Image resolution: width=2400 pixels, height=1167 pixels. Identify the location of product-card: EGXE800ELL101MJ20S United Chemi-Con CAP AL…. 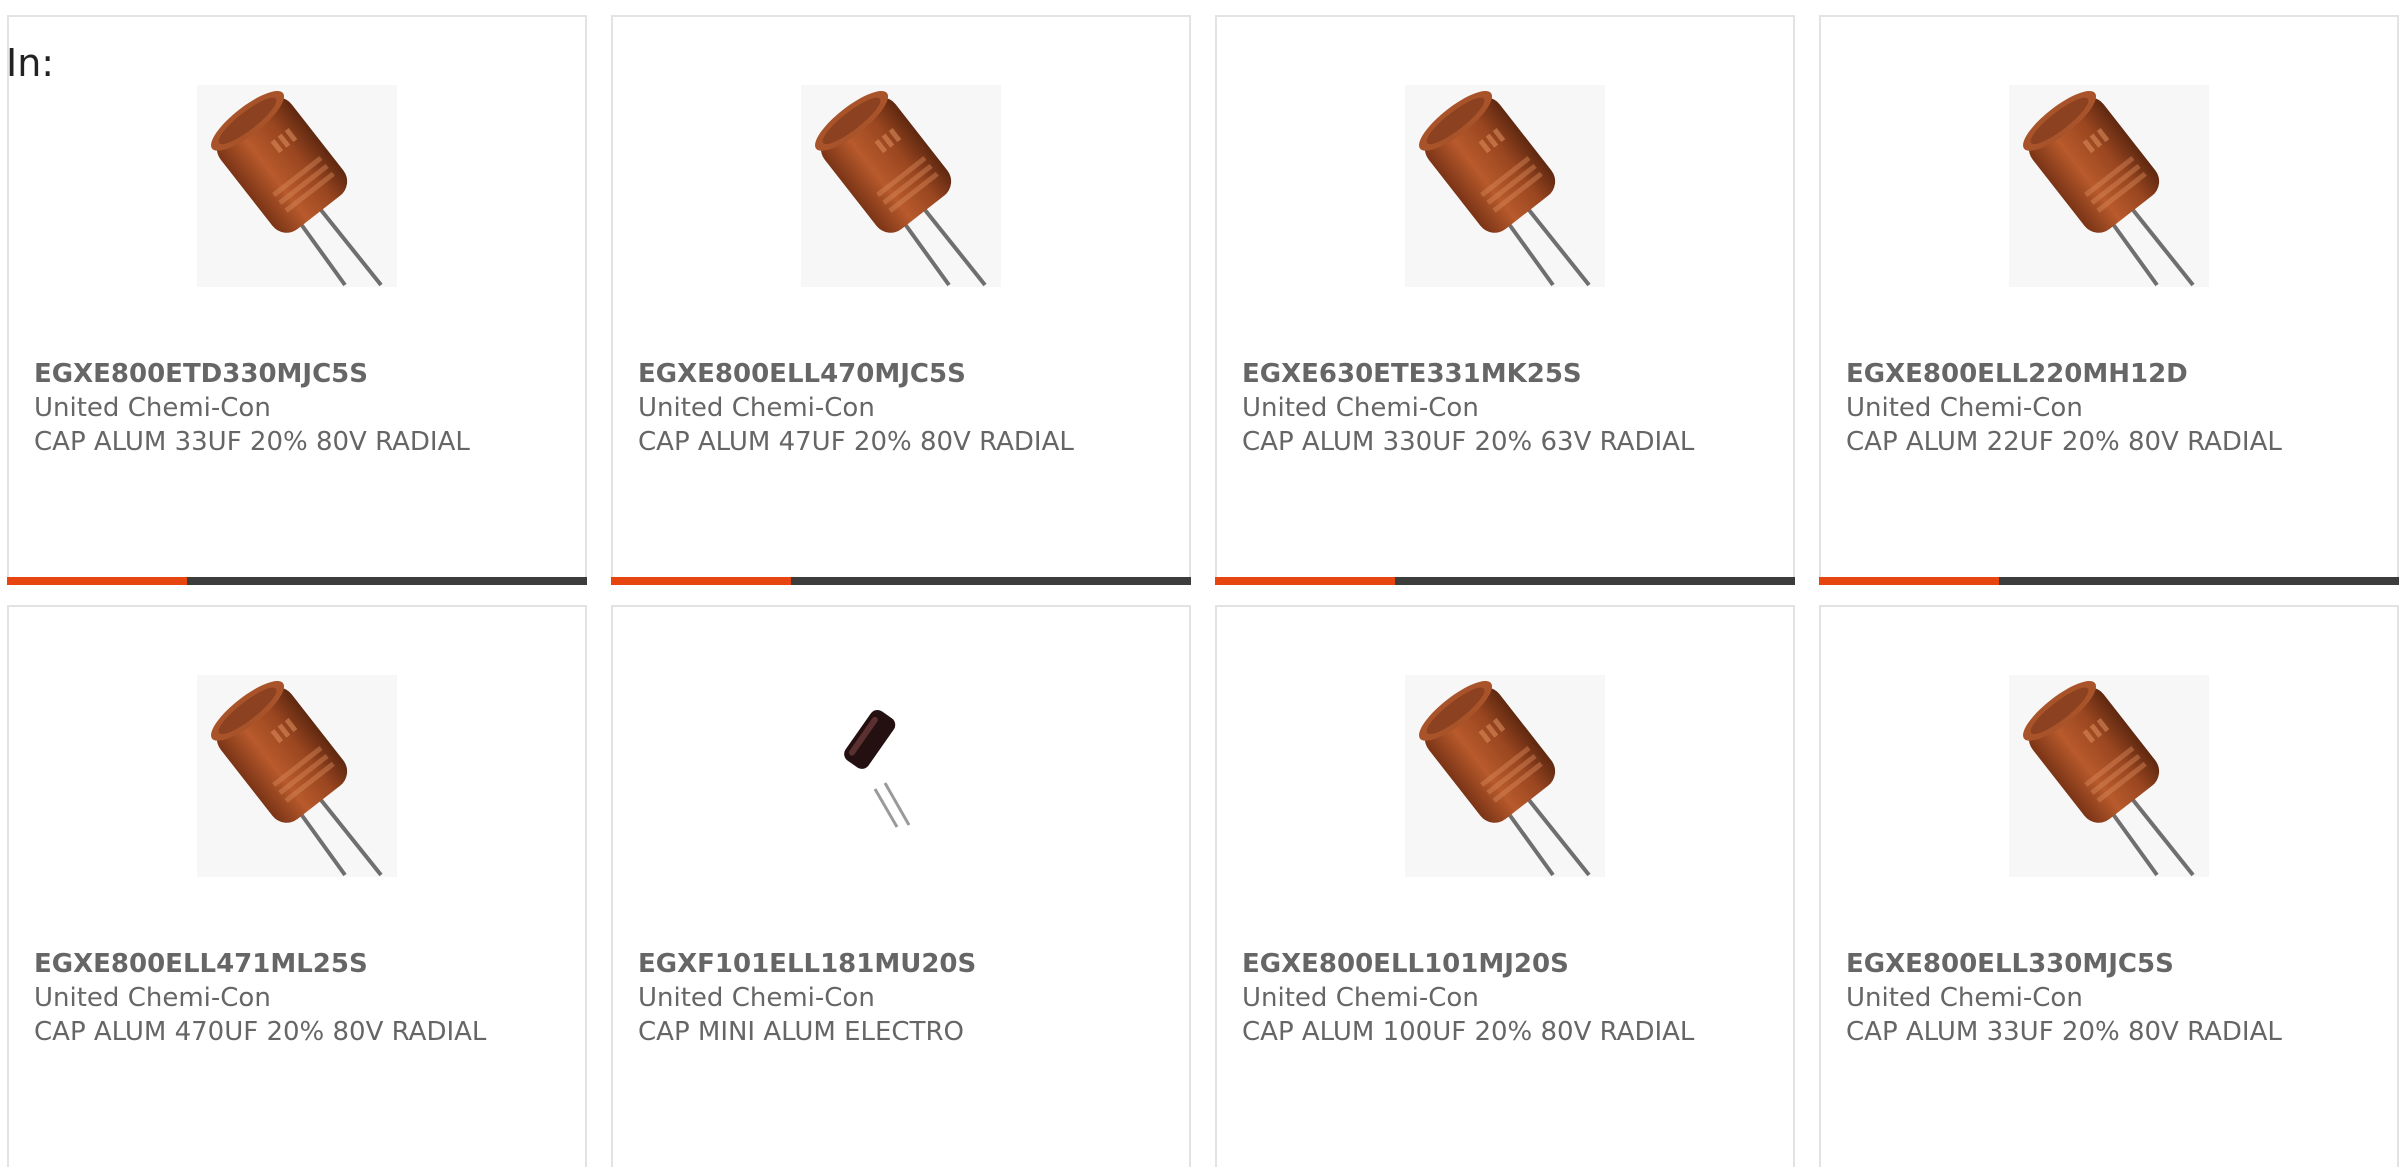
(1505, 886).